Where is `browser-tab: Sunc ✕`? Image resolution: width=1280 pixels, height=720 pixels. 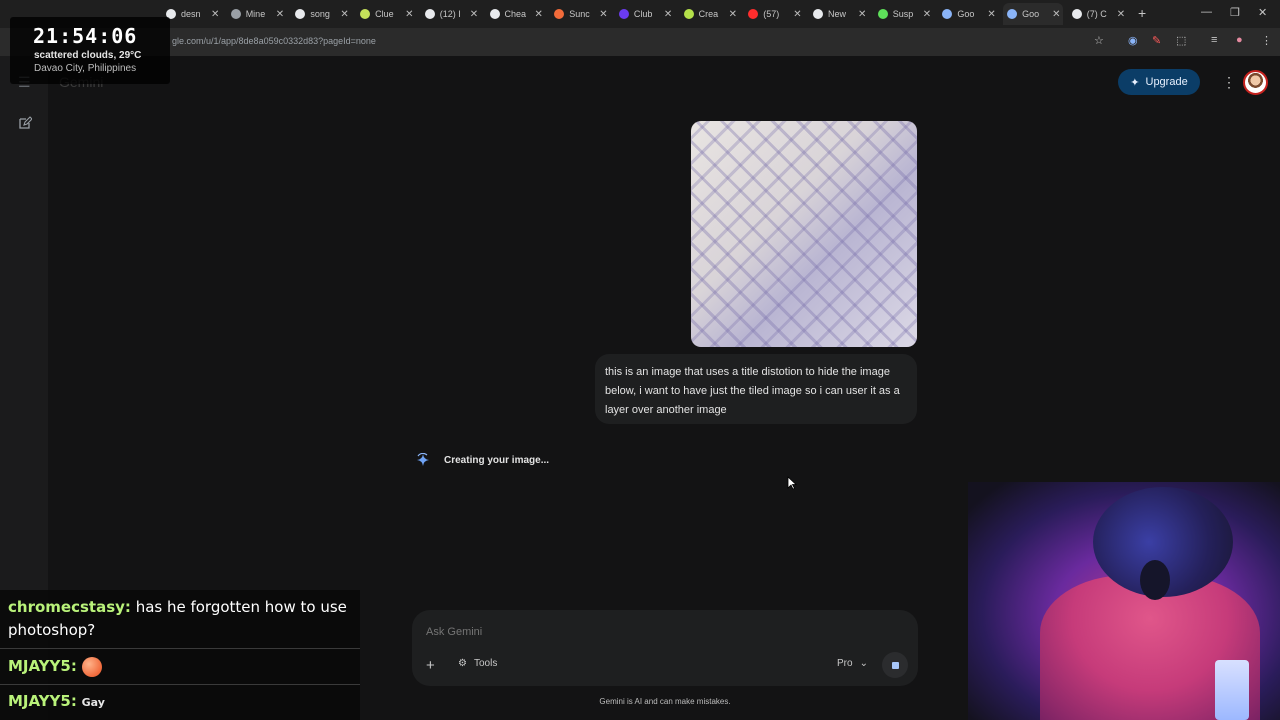 browser-tab: Sunc ✕ is located at coordinates (580, 14).